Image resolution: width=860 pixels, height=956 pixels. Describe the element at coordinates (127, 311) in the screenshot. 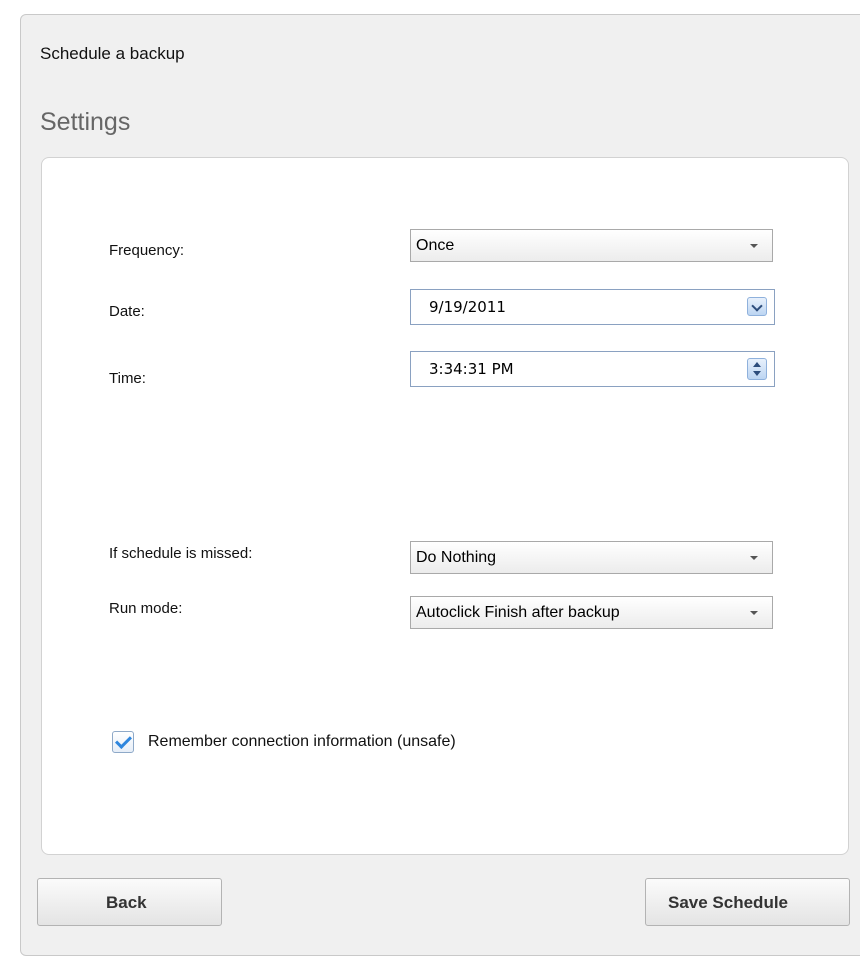

I see `date-label: Date:` at that location.